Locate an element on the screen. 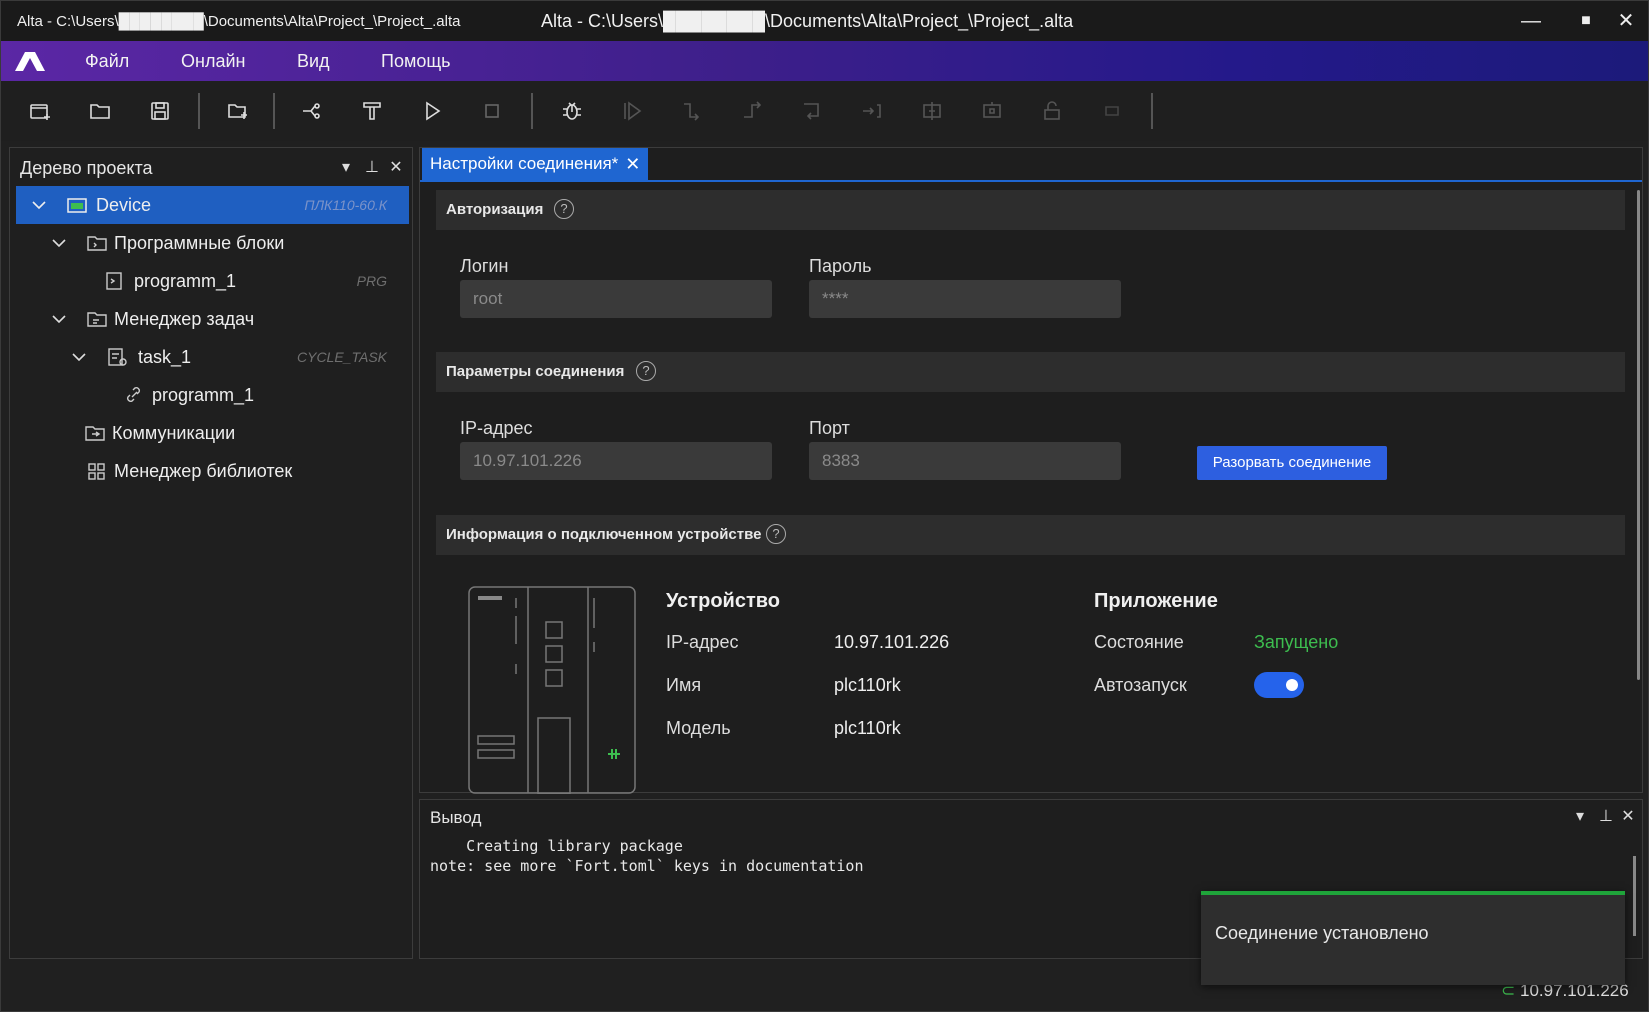  tree-item-program-blocks: Программные блоки is located at coordinates (212, 243).